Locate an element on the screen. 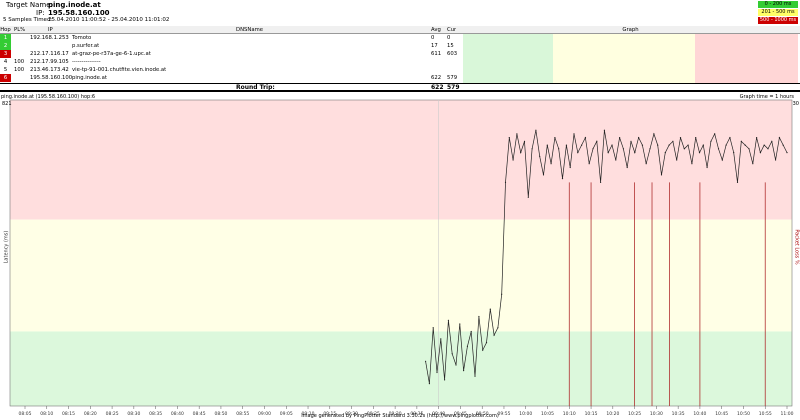 The height and width of the screenshot is (420, 800). cell-avg: 622 is located at coordinates (436, 78).